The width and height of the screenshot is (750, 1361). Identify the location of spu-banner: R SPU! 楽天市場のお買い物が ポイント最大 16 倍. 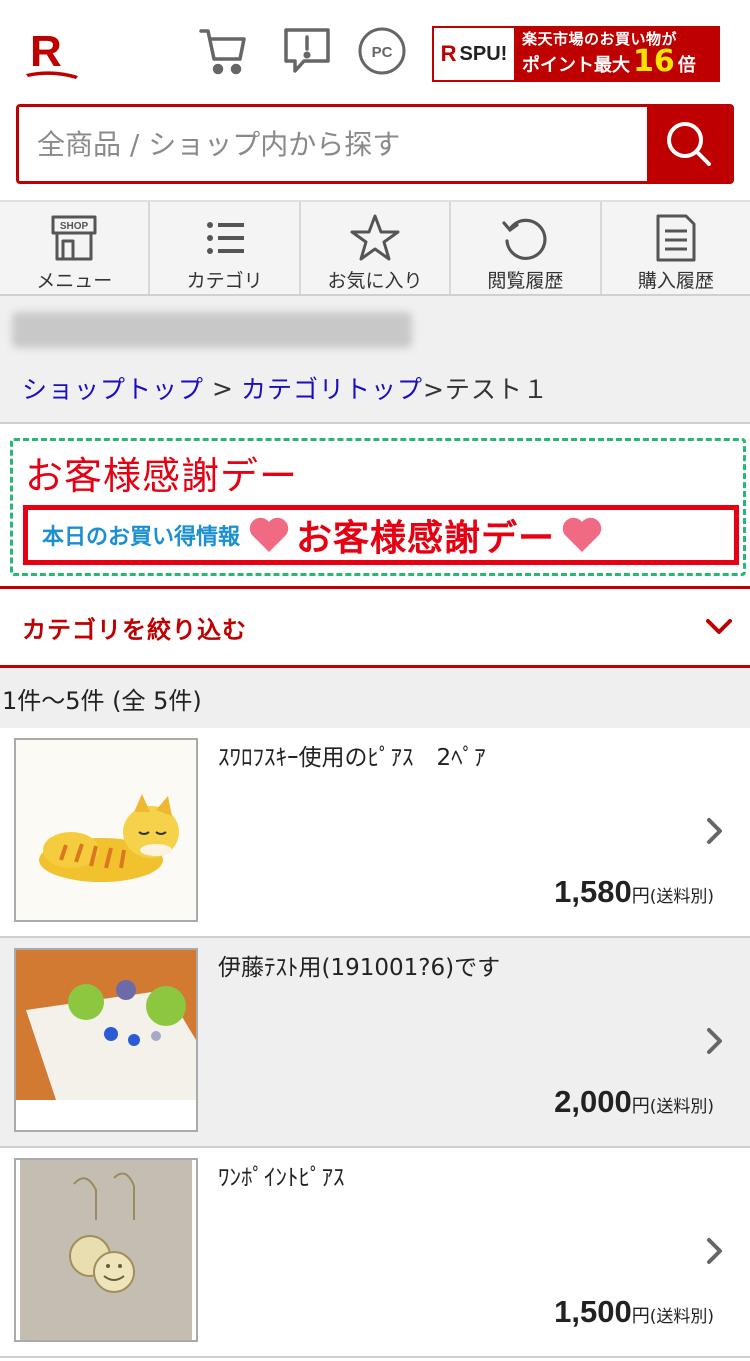
(576, 54).